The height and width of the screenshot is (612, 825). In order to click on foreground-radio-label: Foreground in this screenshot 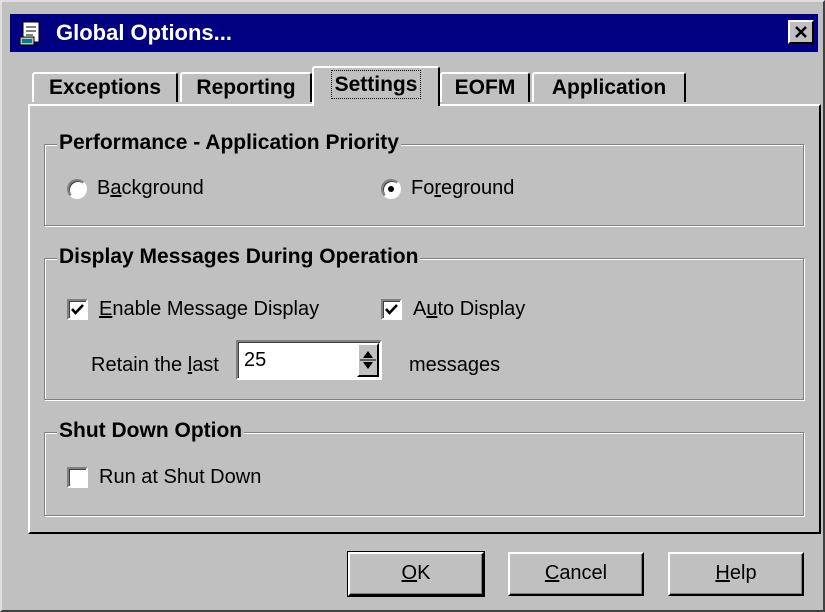, I will do `click(462, 188)`.